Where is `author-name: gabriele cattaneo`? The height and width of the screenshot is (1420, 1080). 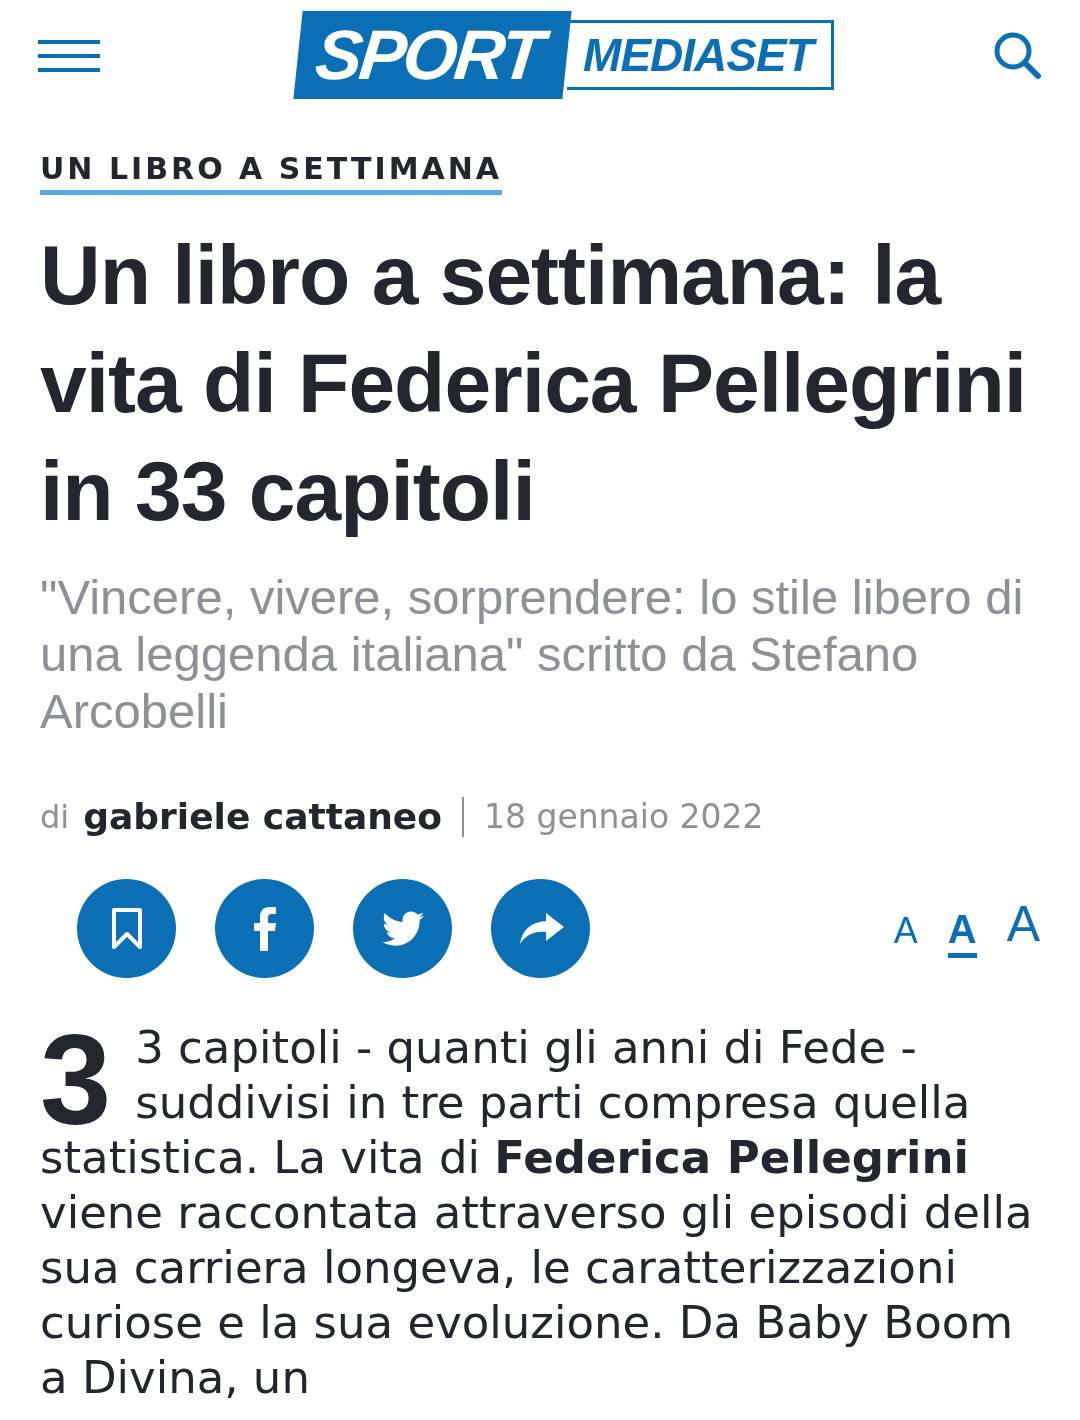 author-name: gabriele cattaneo is located at coordinates (262, 816).